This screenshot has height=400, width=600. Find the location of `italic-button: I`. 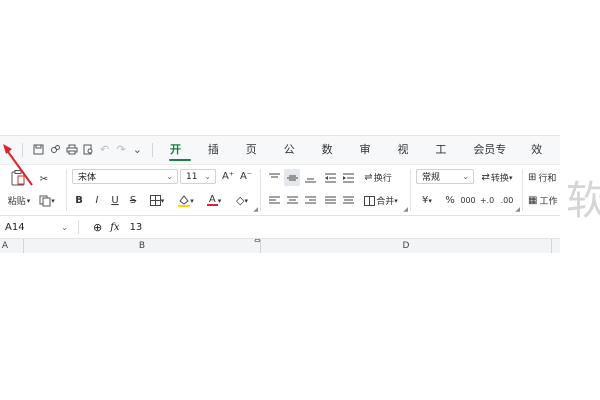

italic-button: I is located at coordinates (97, 200).